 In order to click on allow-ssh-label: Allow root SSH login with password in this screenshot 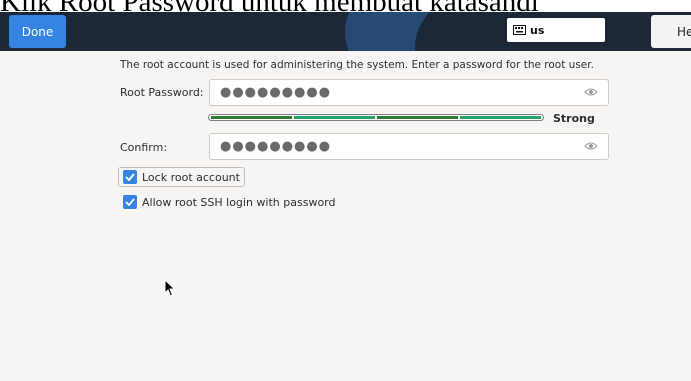, I will do `click(239, 202)`.